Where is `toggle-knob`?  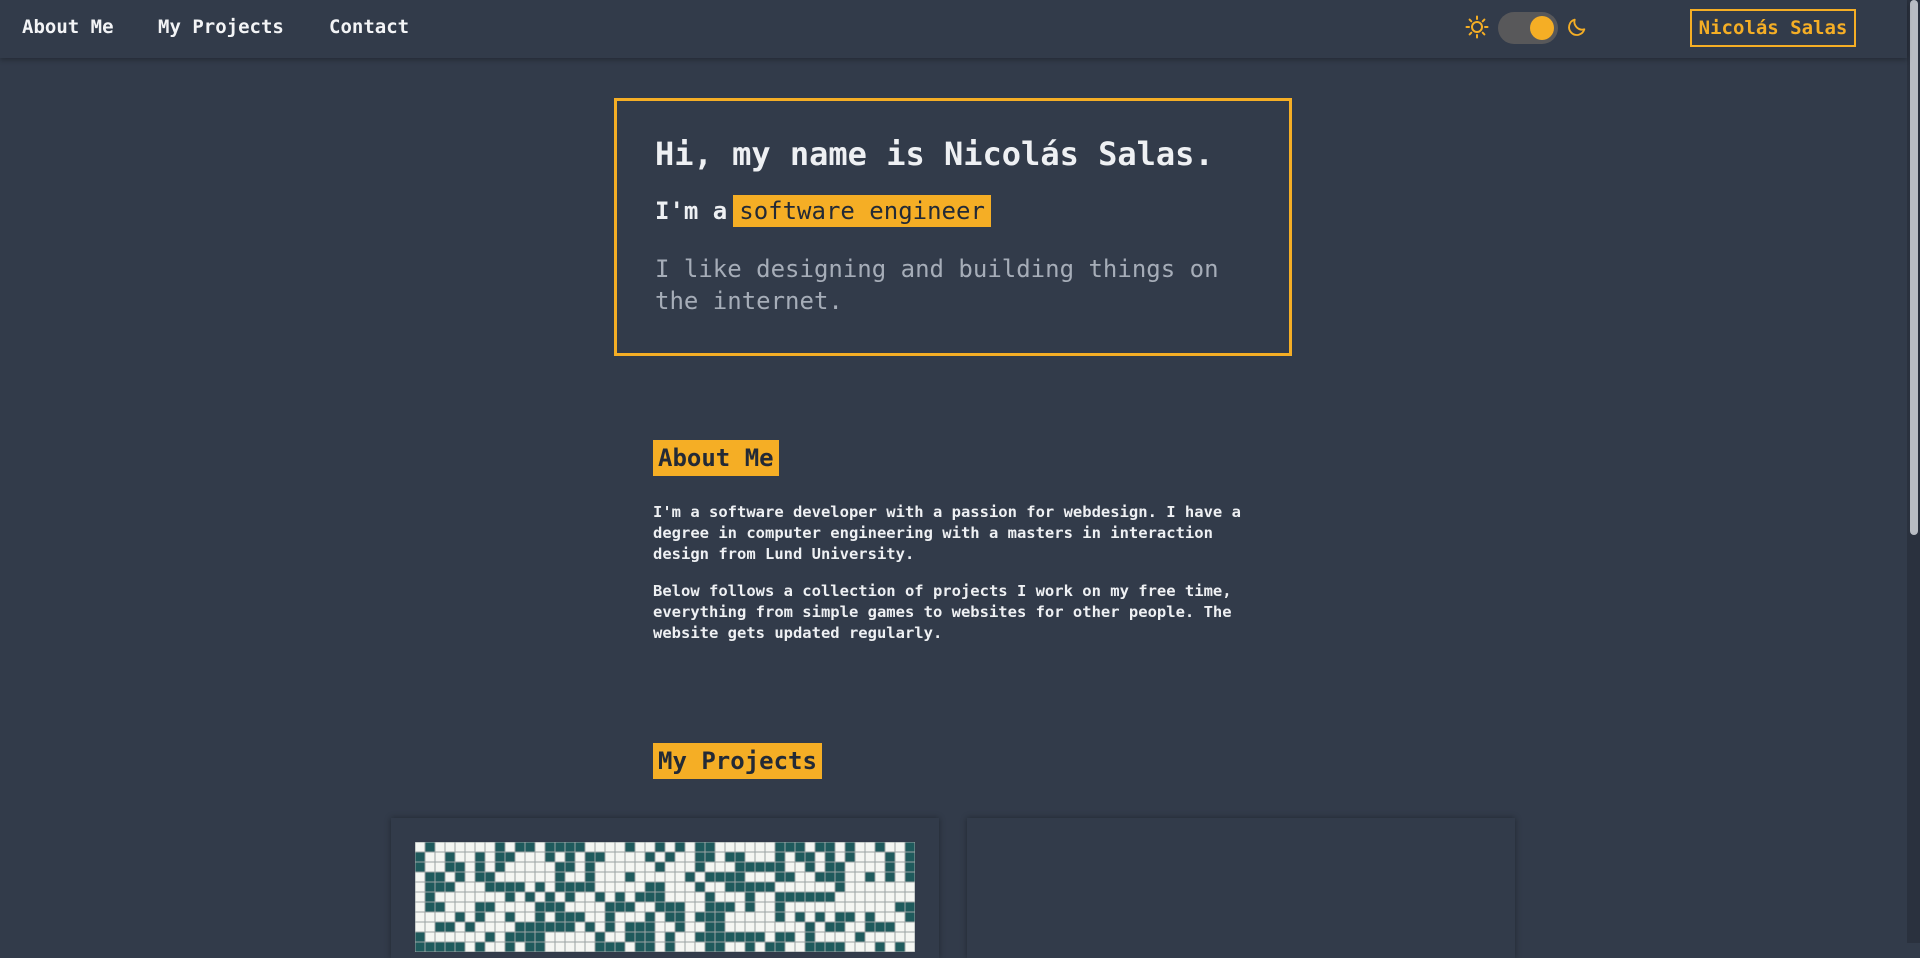
toggle-knob is located at coordinates (1542, 28).